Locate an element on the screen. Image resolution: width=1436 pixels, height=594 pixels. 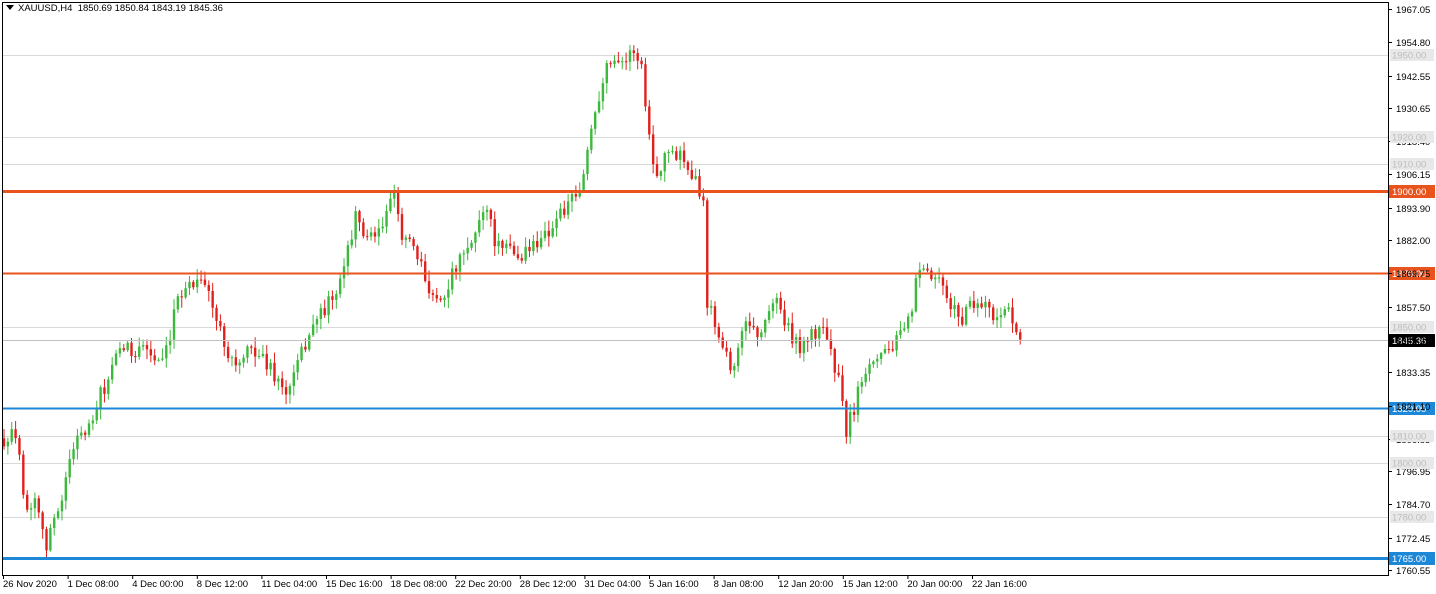
price-tick-label: 1772.45 is located at coordinates (1413, 539).